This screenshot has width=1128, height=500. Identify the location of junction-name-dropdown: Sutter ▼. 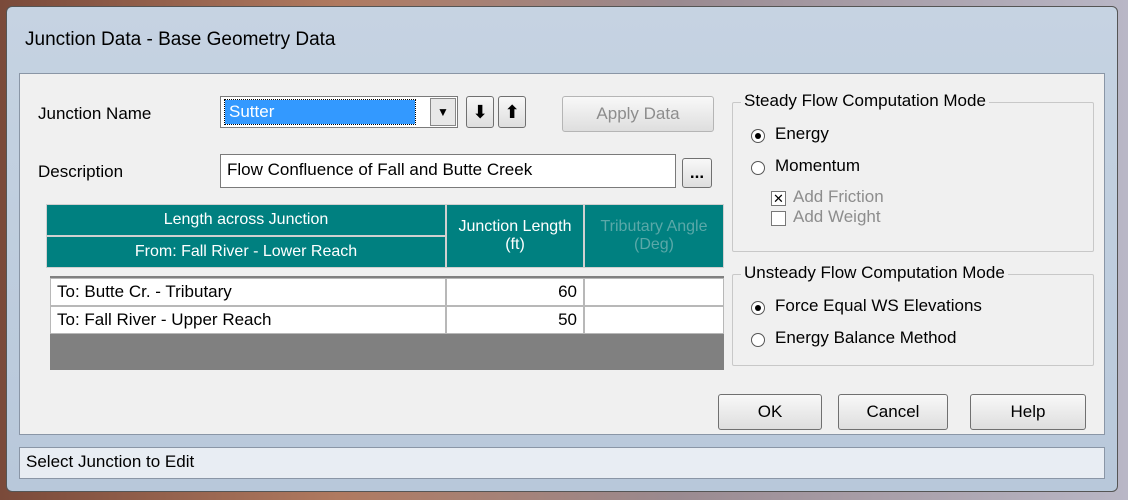
(339, 112).